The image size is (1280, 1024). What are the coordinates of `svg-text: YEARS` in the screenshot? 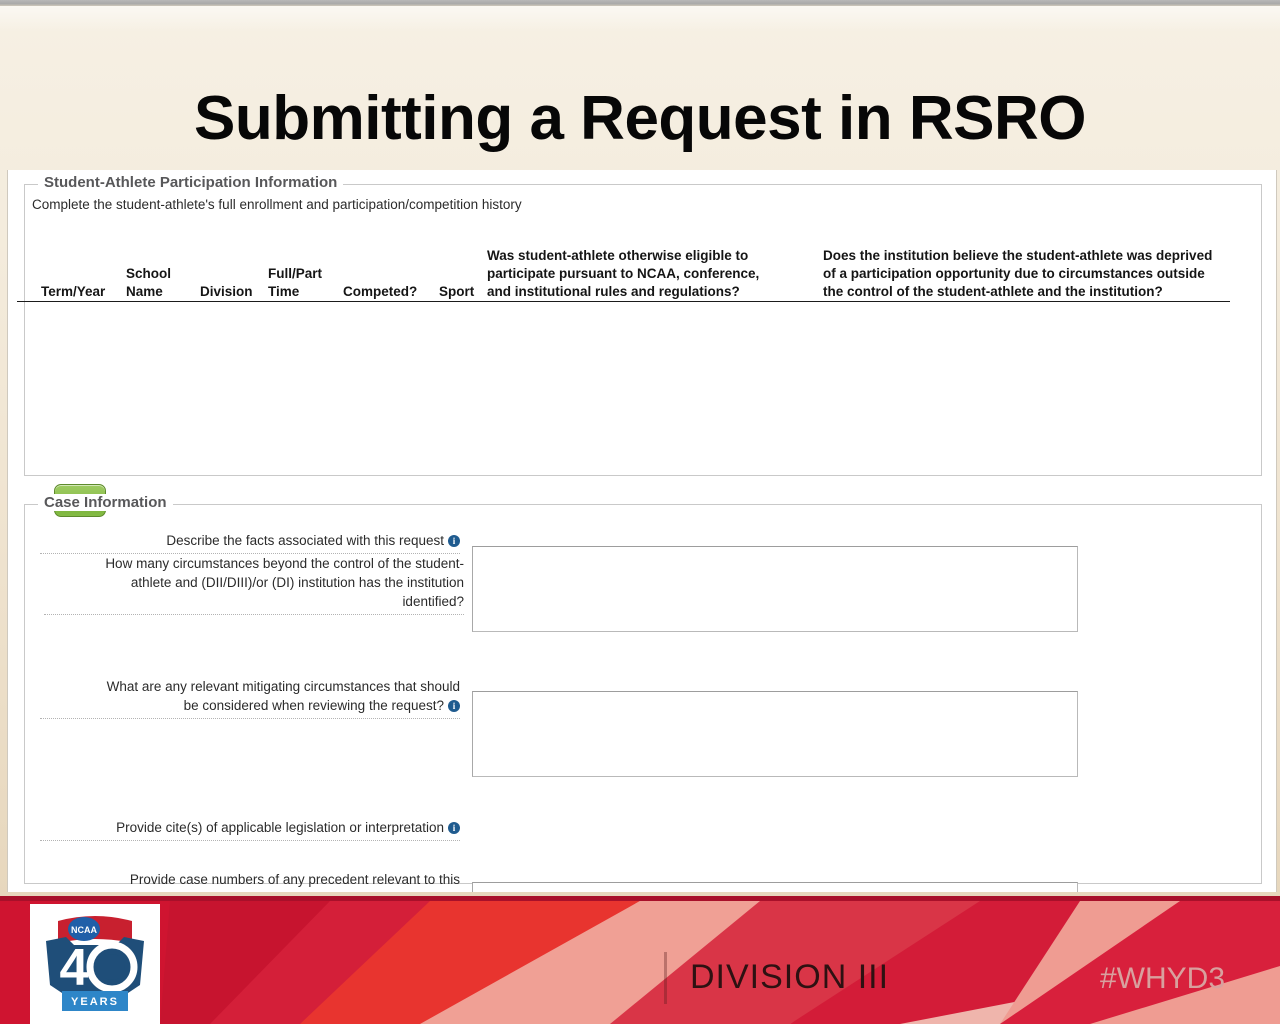 It's located at (95, 1002).